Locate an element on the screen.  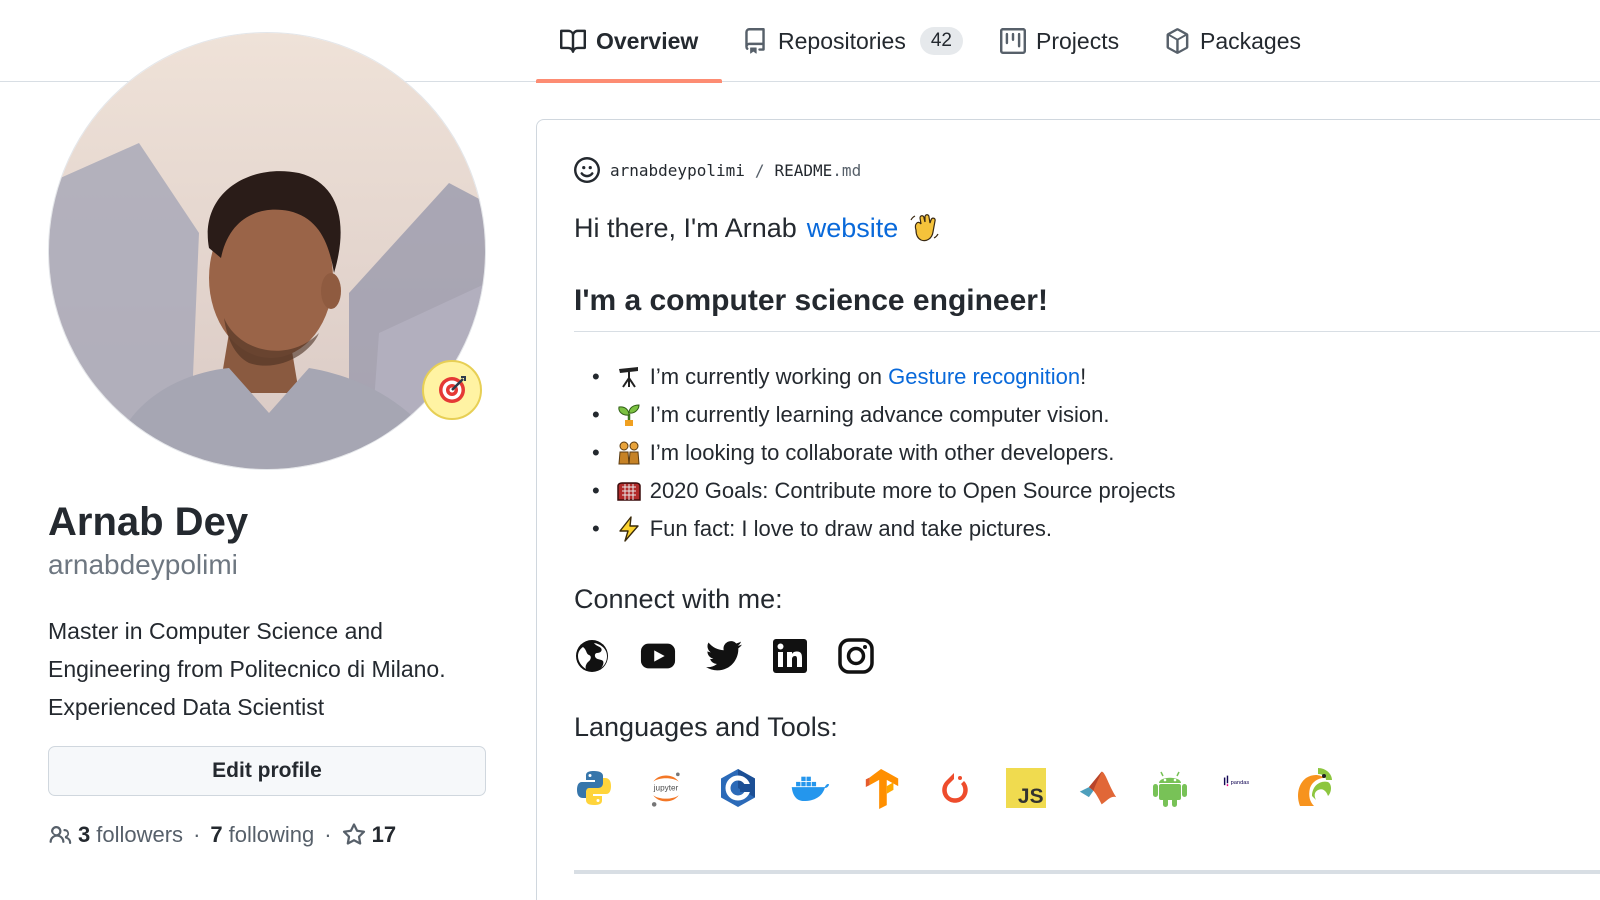
following-count: 7 is located at coordinates (216, 834).